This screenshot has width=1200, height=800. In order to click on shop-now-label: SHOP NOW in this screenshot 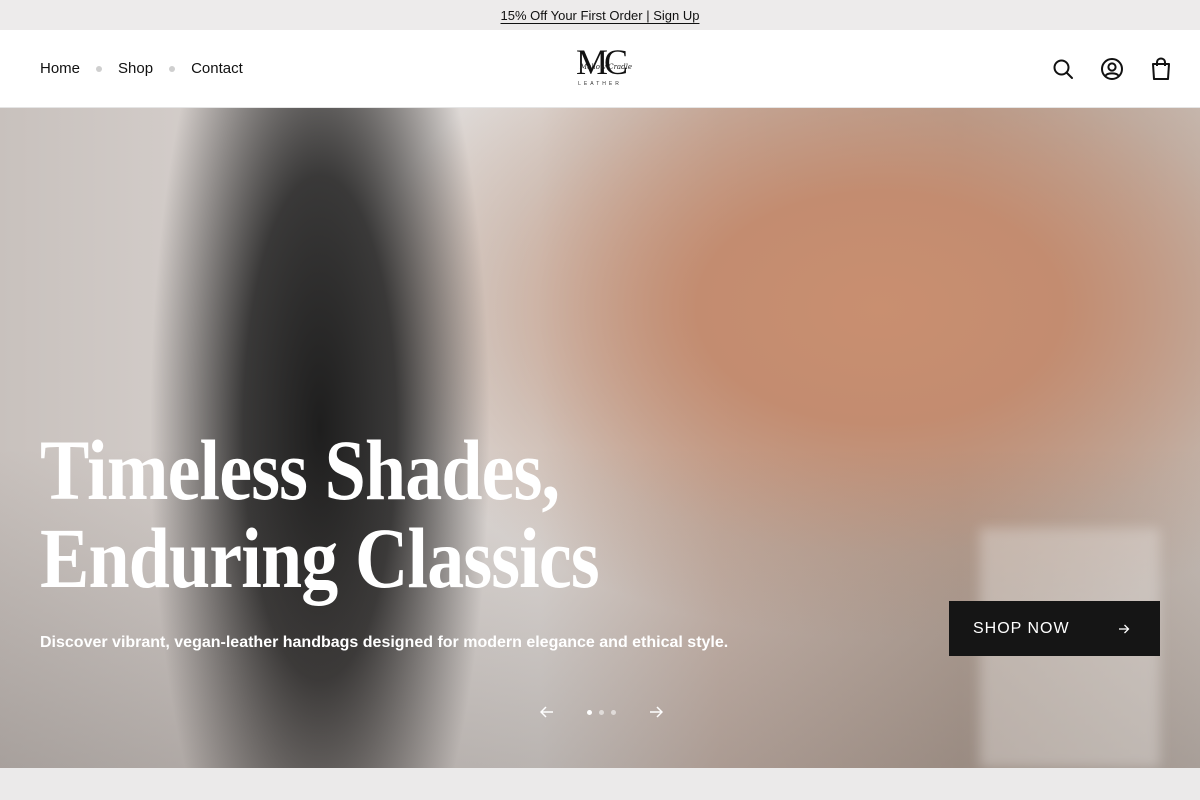, I will do `click(1021, 628)`.